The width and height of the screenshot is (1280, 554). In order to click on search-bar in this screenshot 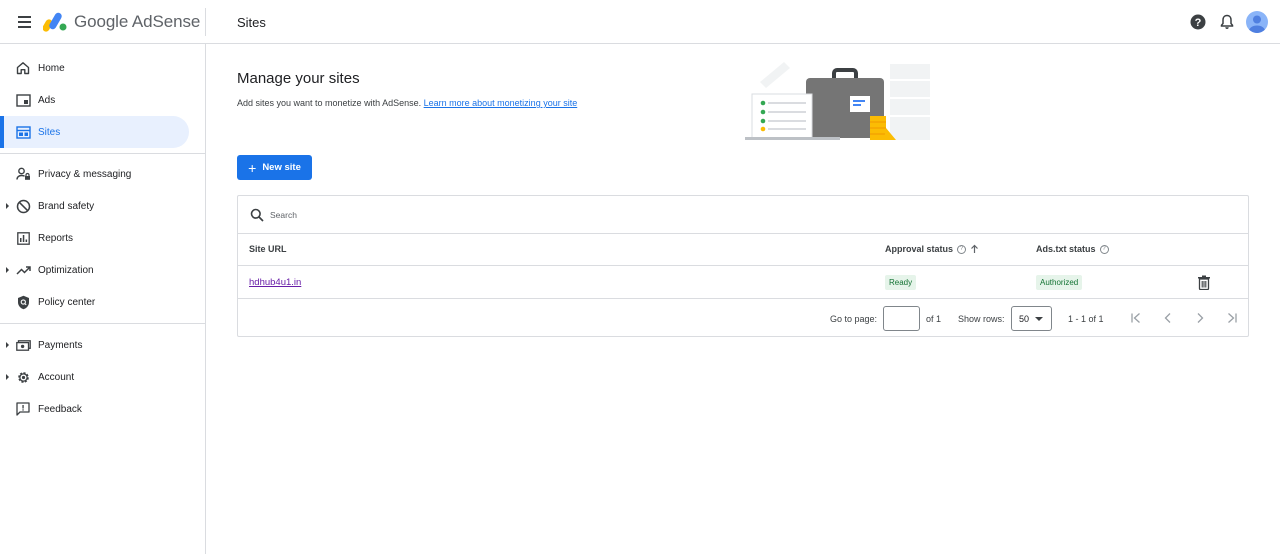, I will do `click(743, 215)`.